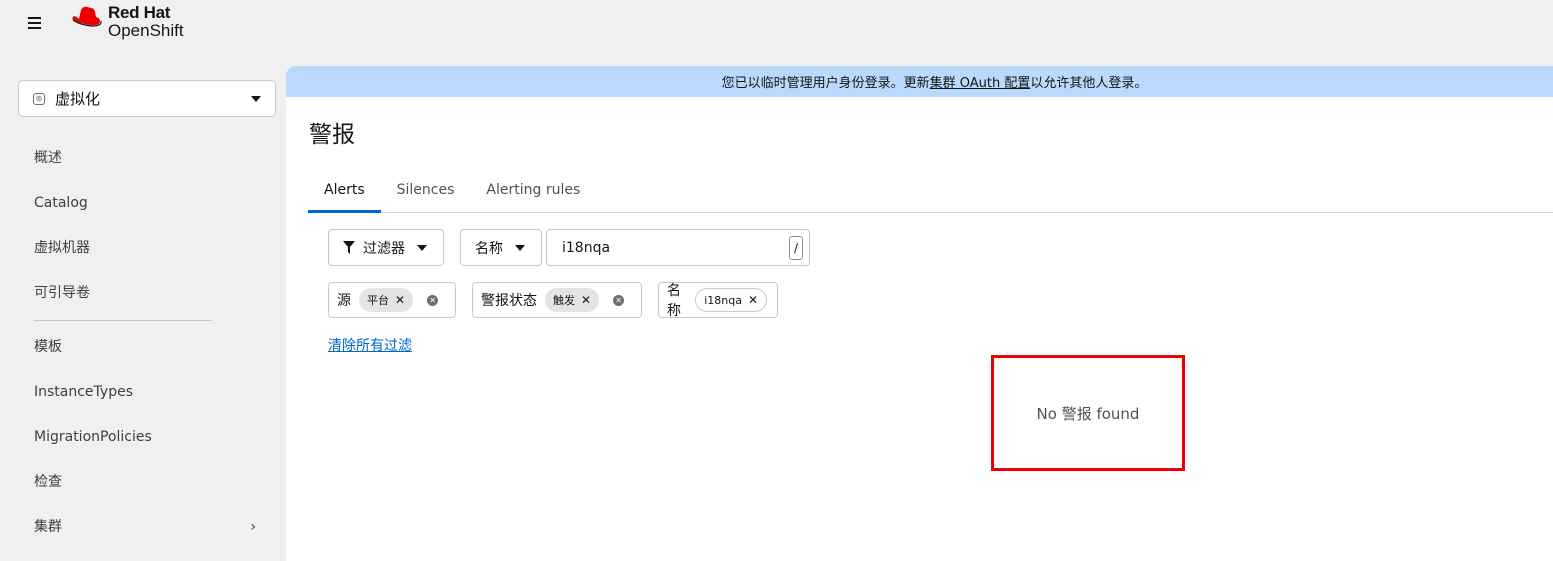  Describe the element at coordinates (253, 527) in the screenshot. I see `chevron-right-icon: ›` at that location.